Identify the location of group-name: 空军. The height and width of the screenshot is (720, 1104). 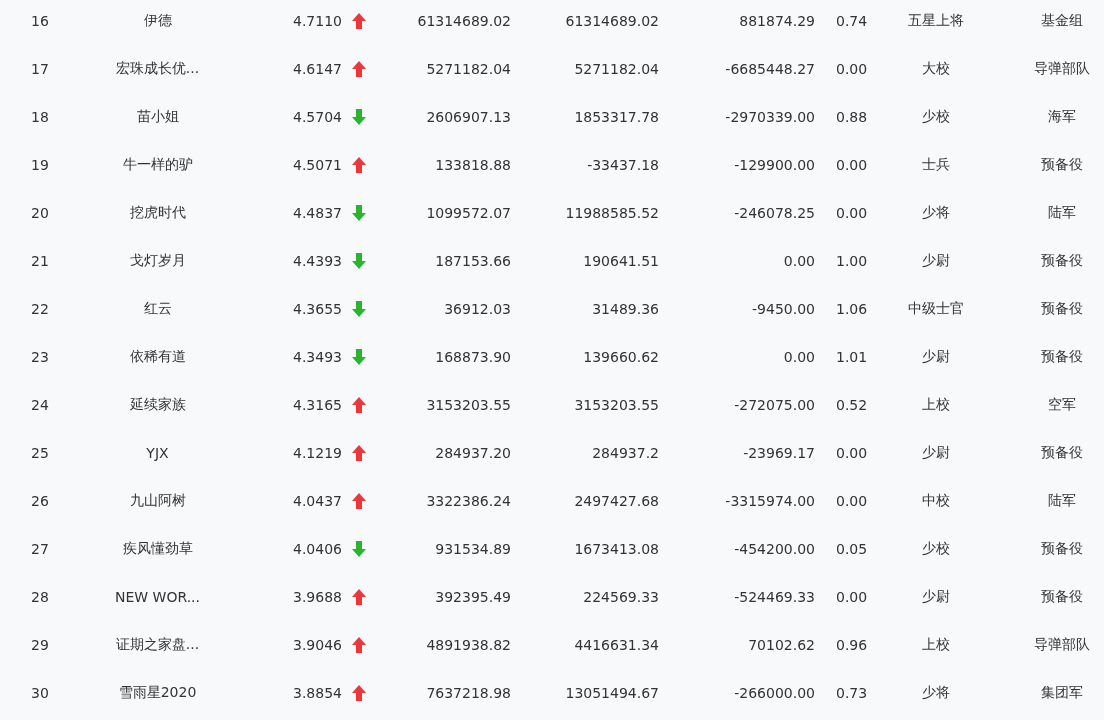
(1062, 405).